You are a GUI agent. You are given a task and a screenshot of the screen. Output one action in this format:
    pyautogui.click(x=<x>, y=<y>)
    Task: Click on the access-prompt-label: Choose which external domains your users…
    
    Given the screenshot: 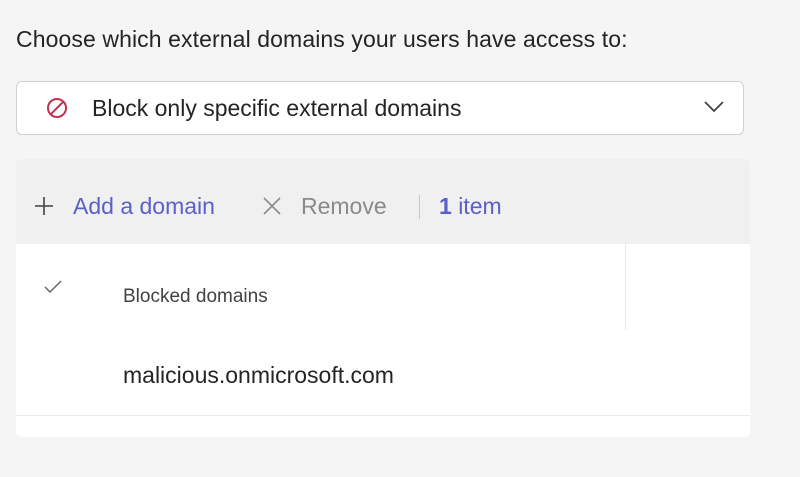 What is the action you would take?
    pyautogui.click(x=322, y=39)
    